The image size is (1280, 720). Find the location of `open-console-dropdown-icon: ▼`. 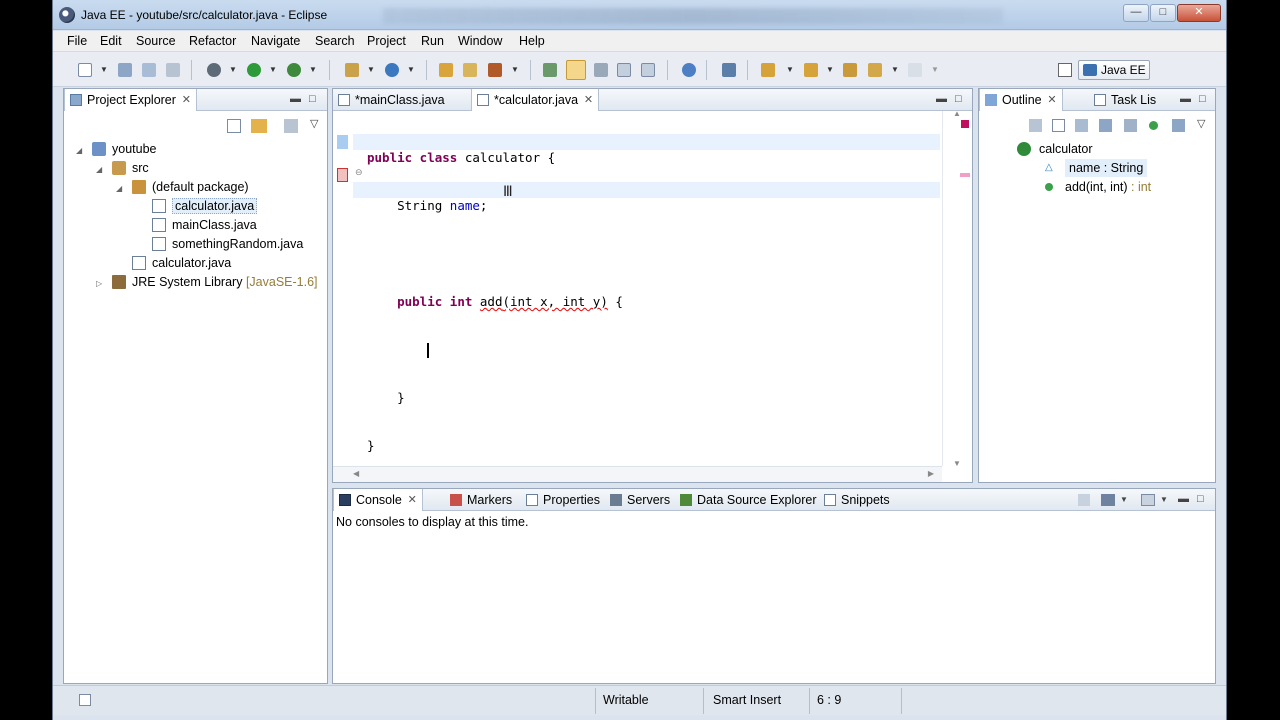

open-console-dropdown-icon: ▼ is located at coordinates (1164, 499).